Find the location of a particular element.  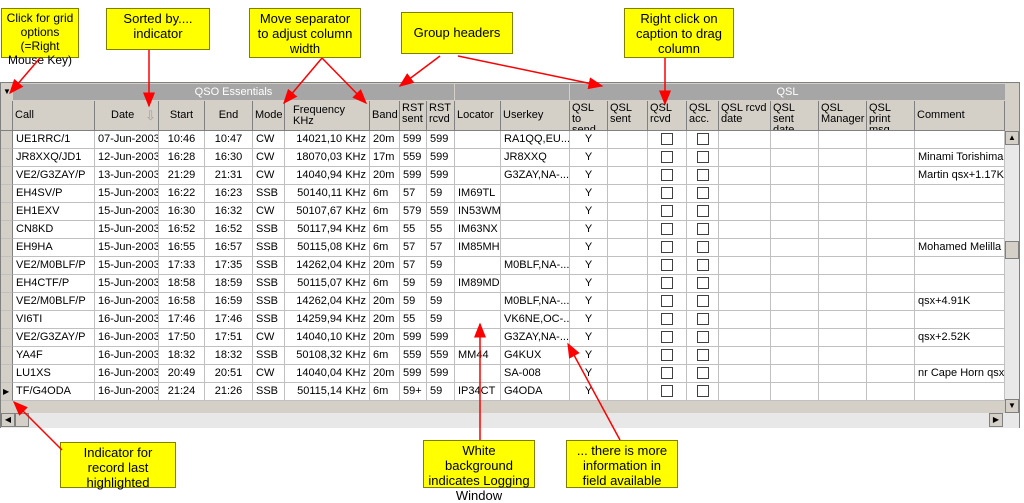

scroll-down-button: ▼ is located at coordinates (1012, 406).